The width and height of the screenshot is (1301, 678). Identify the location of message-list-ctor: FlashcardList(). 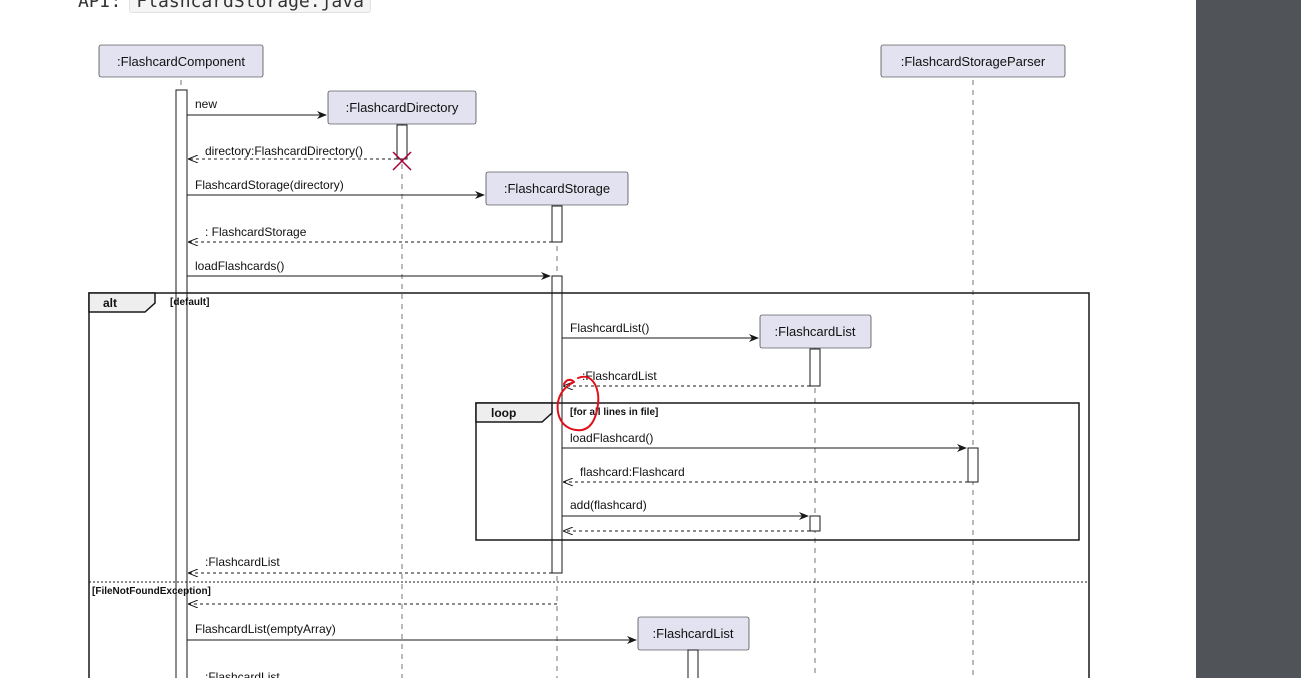
(660, 331).